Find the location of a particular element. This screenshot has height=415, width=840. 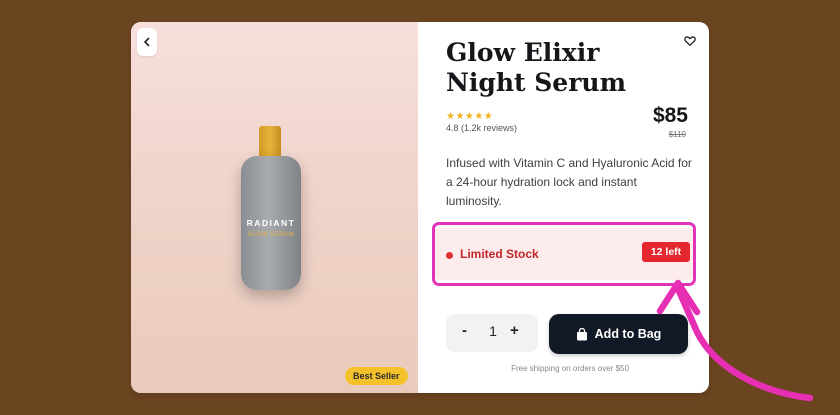

shopping-bag-icon is located at coordinates (581, 333).